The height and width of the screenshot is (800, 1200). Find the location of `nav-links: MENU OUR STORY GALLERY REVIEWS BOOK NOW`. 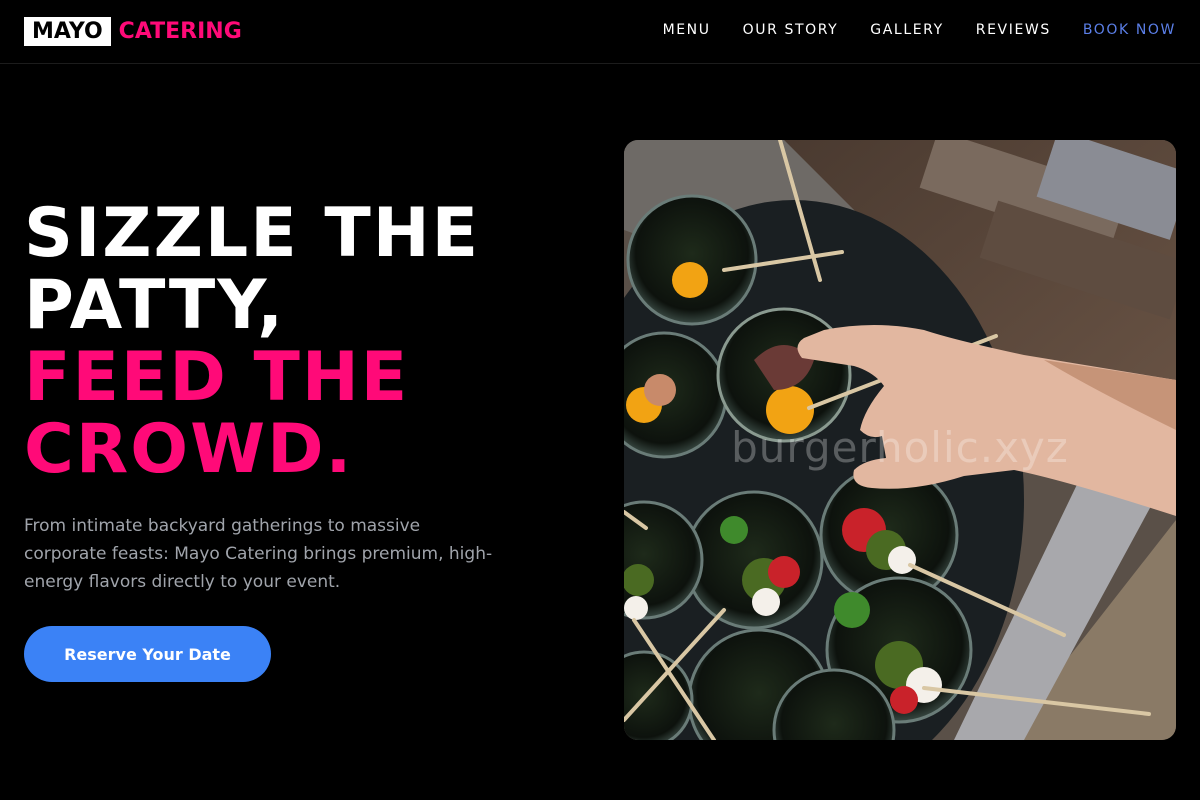

nav-links: MENU OUR STORY GALLERY REVIEWS BOOK NOW is located at coordinates (919, 30).